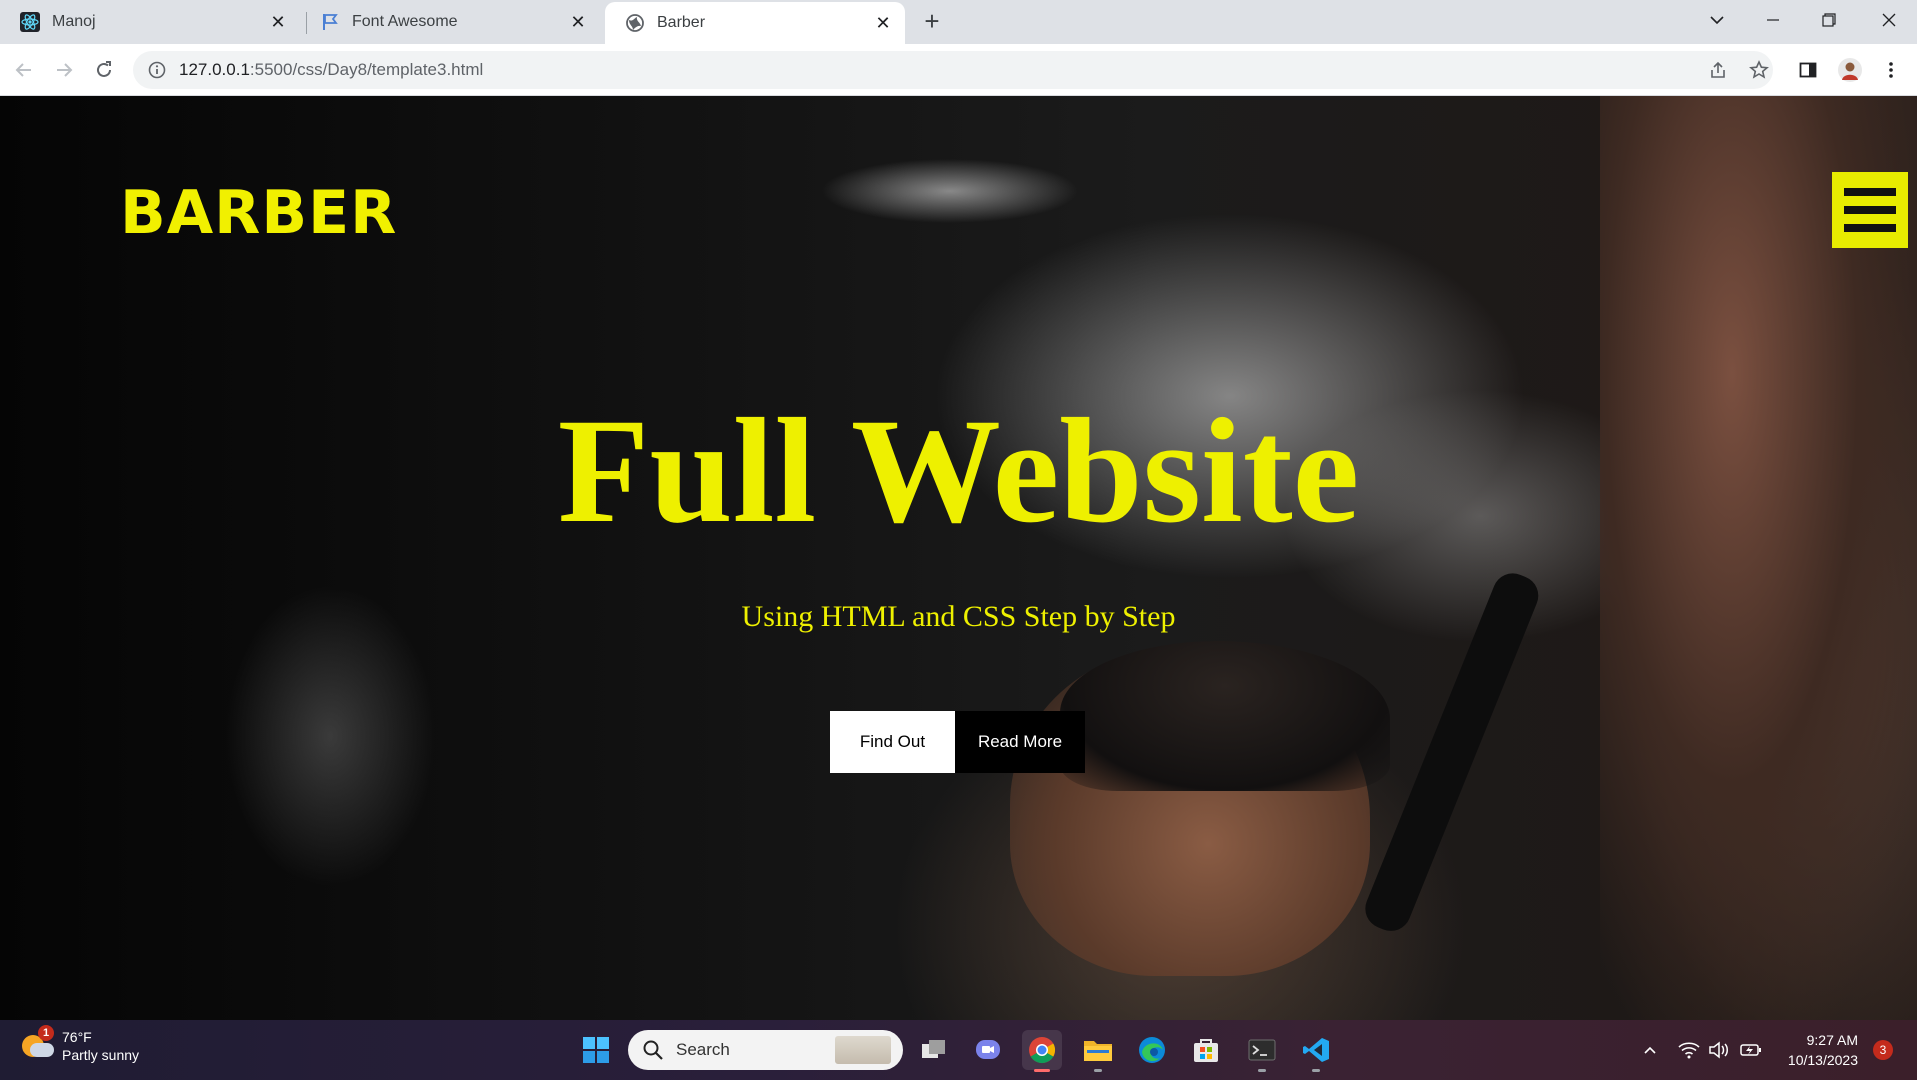 Image resolution: width=1917 pixels, height=1080 pixels. I want to click on weather-temp: 76°F, so click(77, 1037).